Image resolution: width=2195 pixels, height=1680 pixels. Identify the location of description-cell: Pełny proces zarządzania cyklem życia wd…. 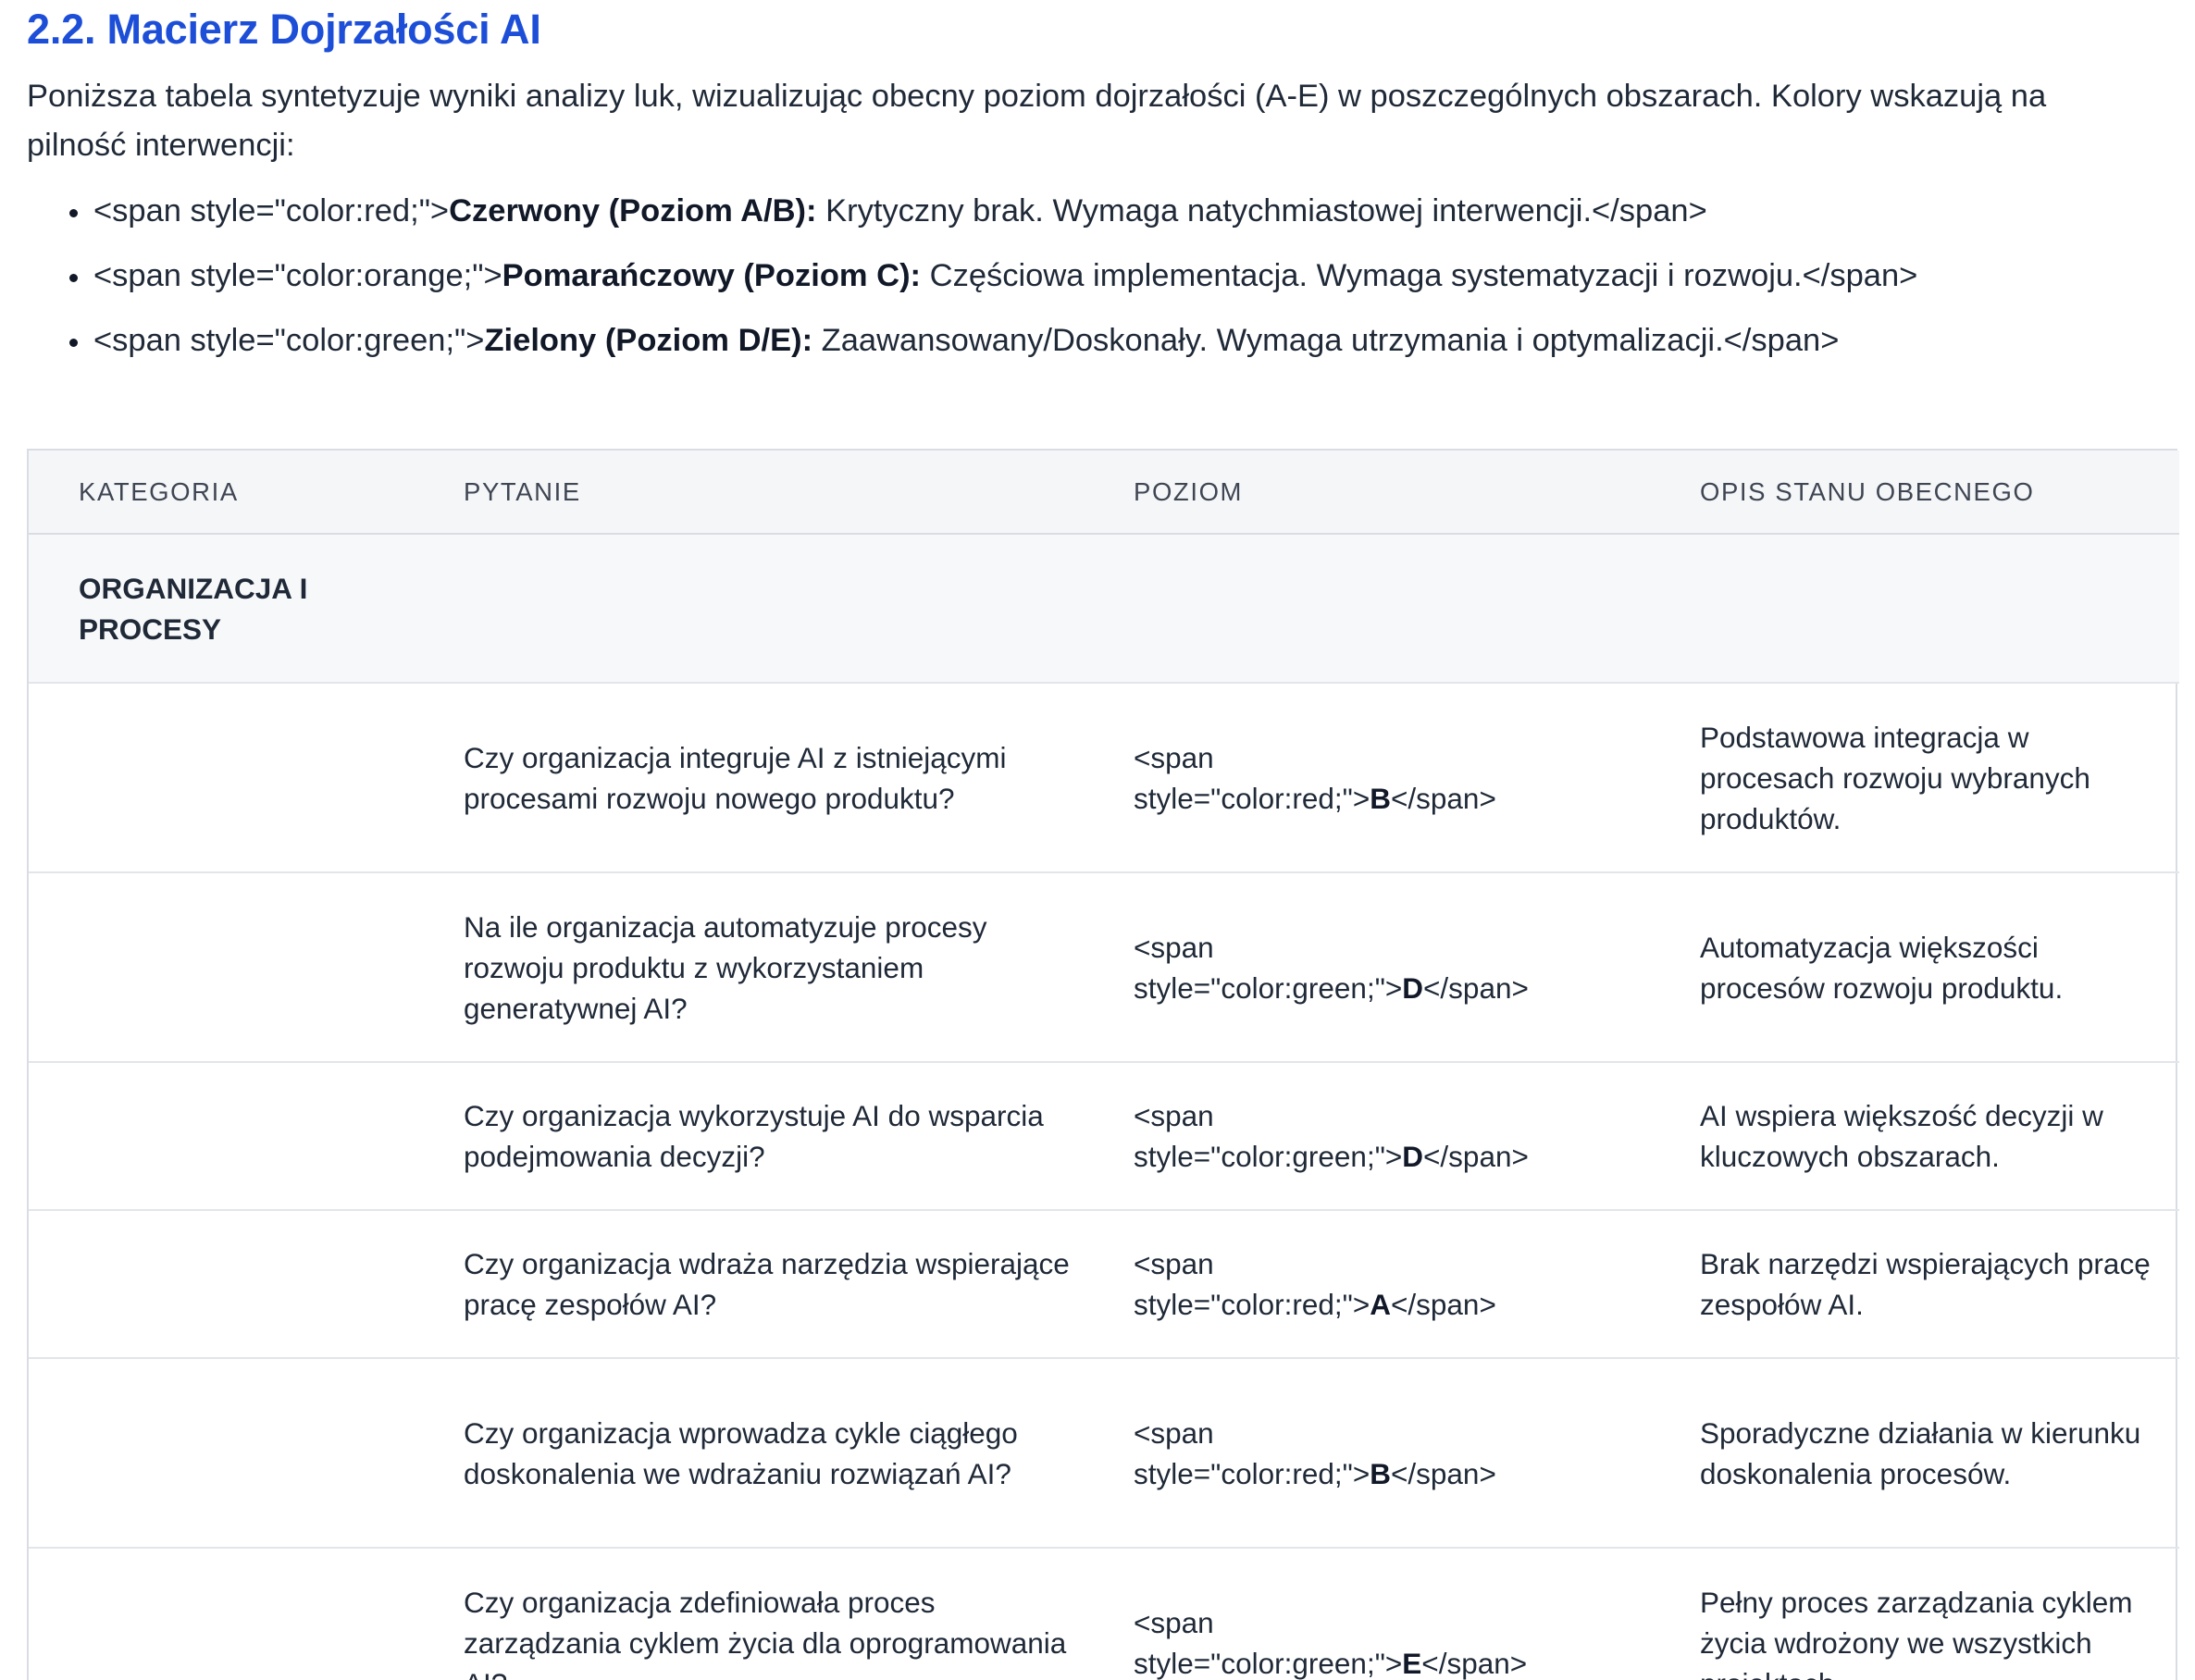
(1927, 1614).